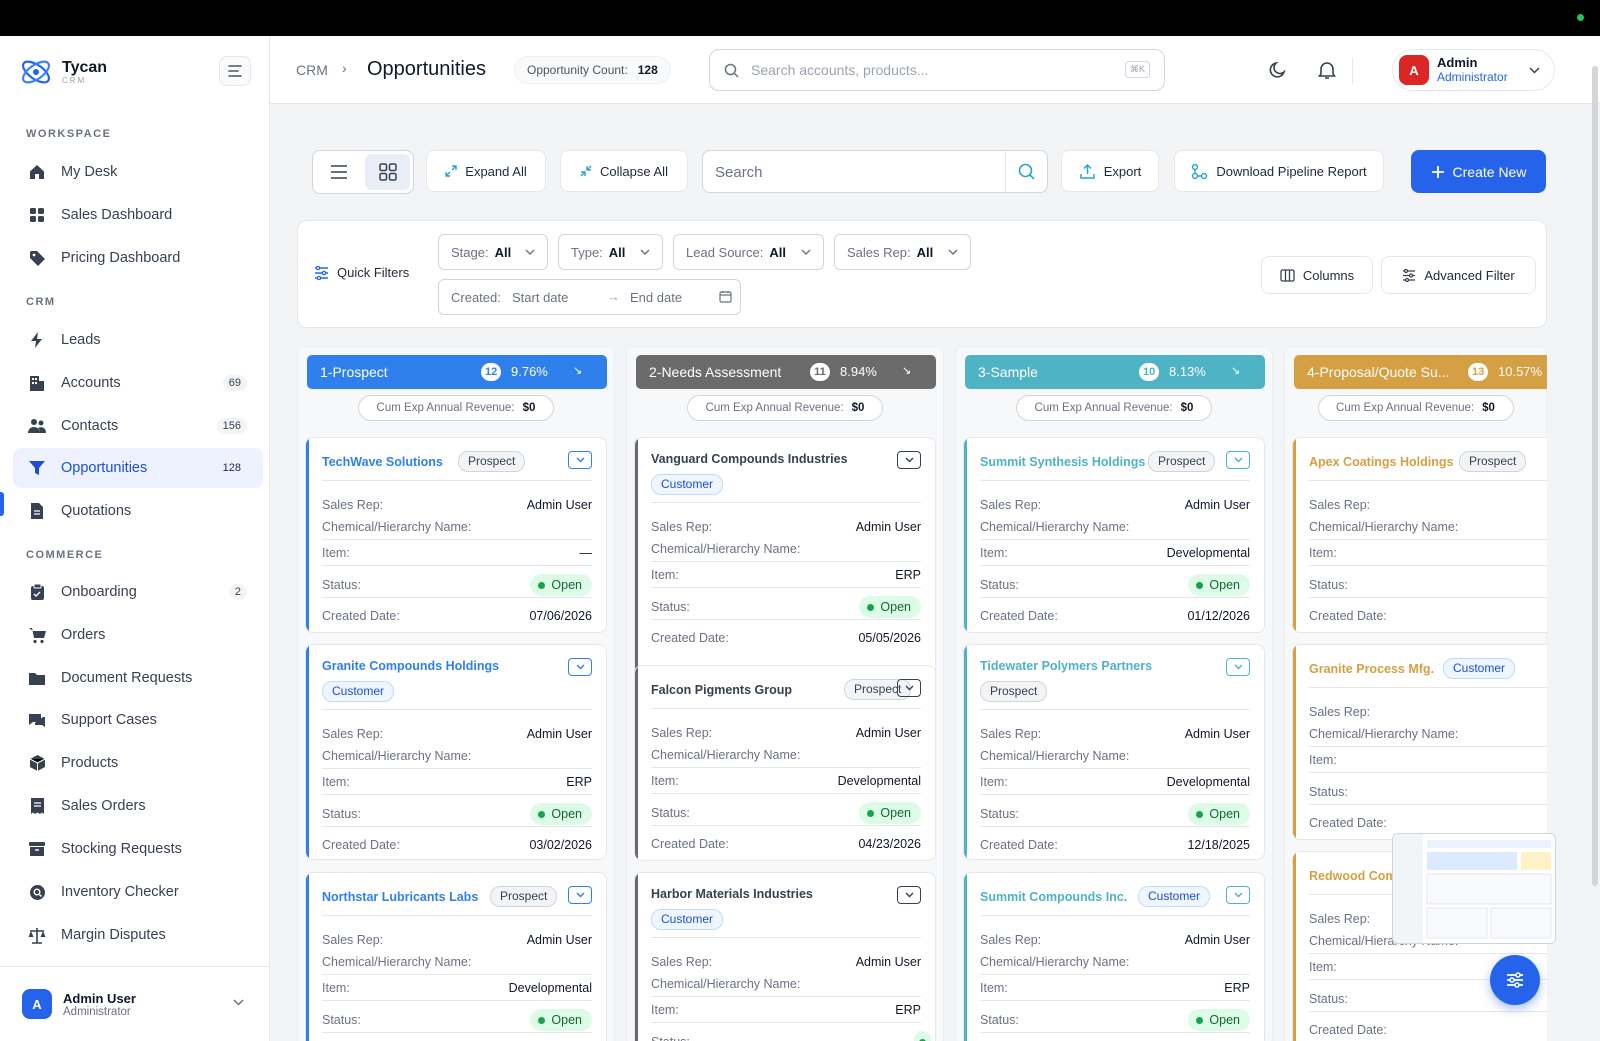  What do you see at coordinates (400, 897) in the screenshot?
I see `account-name: Northstar Lubricants Labs` at bounding box center [400, 897].